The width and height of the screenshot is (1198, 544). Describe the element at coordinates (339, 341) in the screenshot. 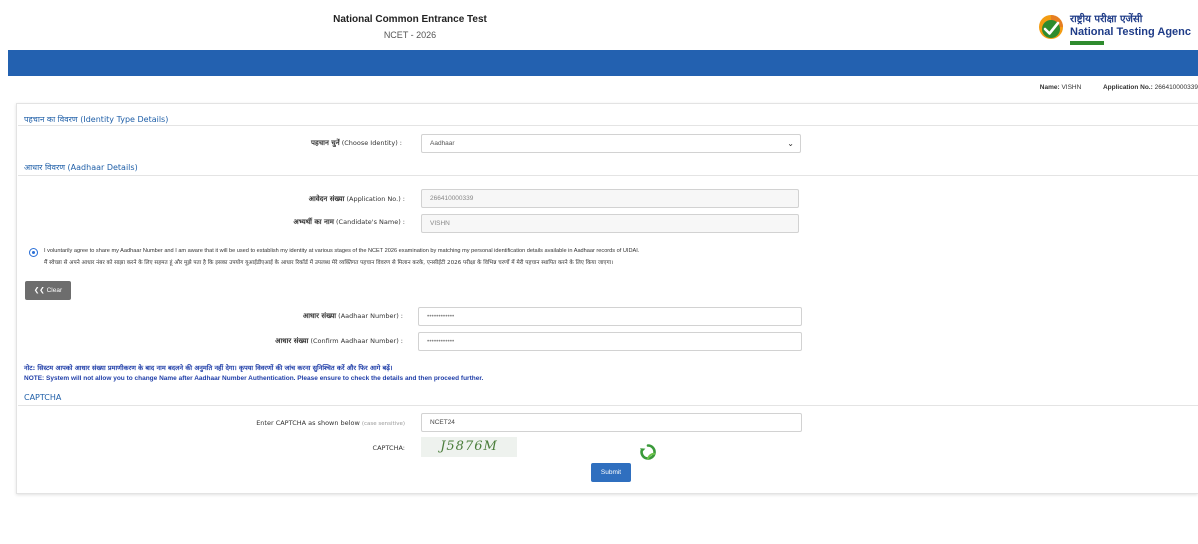

I see `confirm-aadhaar-label: आधार संख्या (Confirm Aadhaar Number) :` at that location.